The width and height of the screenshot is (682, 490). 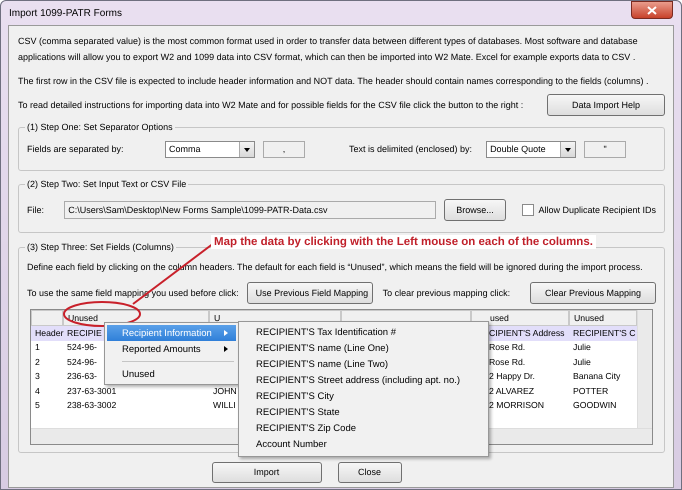 I want to click on field-label: Text is delimited (enclosed) by:, so click(x=410, y=149).